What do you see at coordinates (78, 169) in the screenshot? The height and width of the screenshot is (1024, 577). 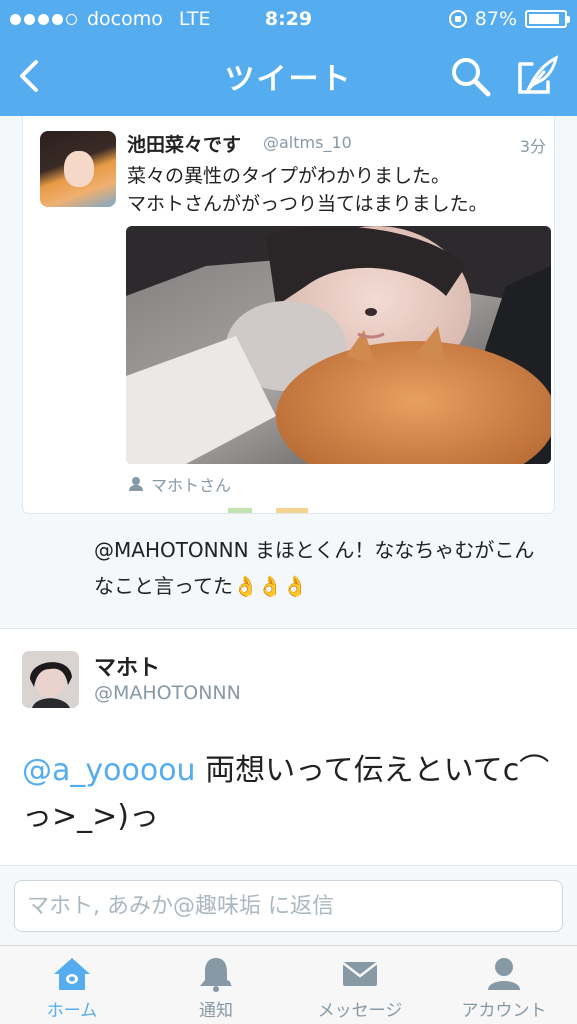 I see `quoted-tweet-avatar` at bounding box center [78, 169].